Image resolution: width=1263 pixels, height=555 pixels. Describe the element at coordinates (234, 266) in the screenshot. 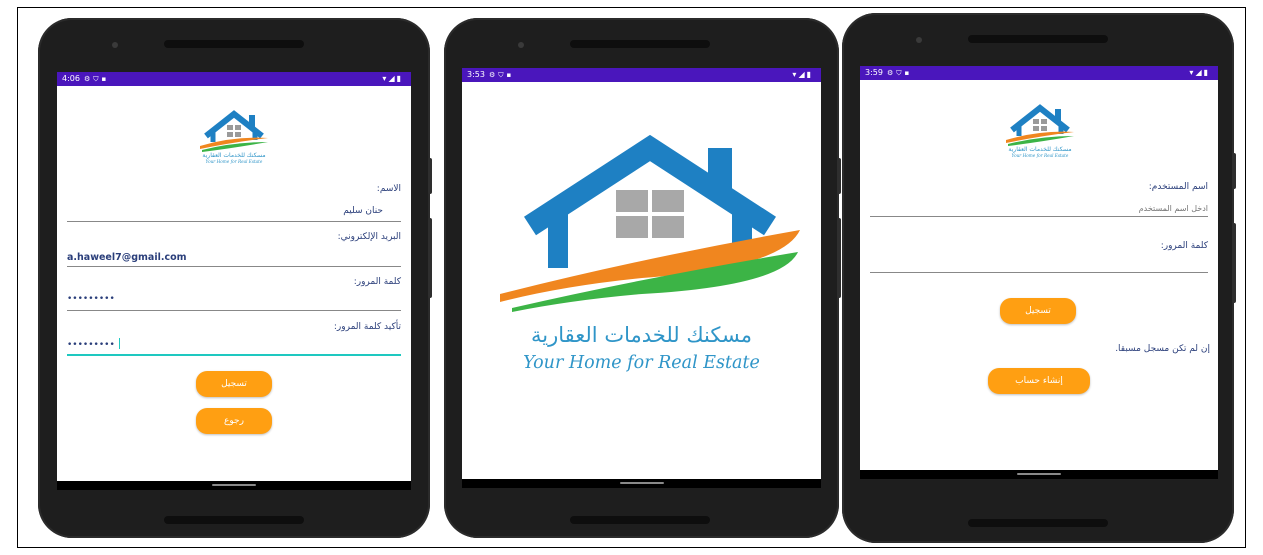

I see `email-underline` at that location.